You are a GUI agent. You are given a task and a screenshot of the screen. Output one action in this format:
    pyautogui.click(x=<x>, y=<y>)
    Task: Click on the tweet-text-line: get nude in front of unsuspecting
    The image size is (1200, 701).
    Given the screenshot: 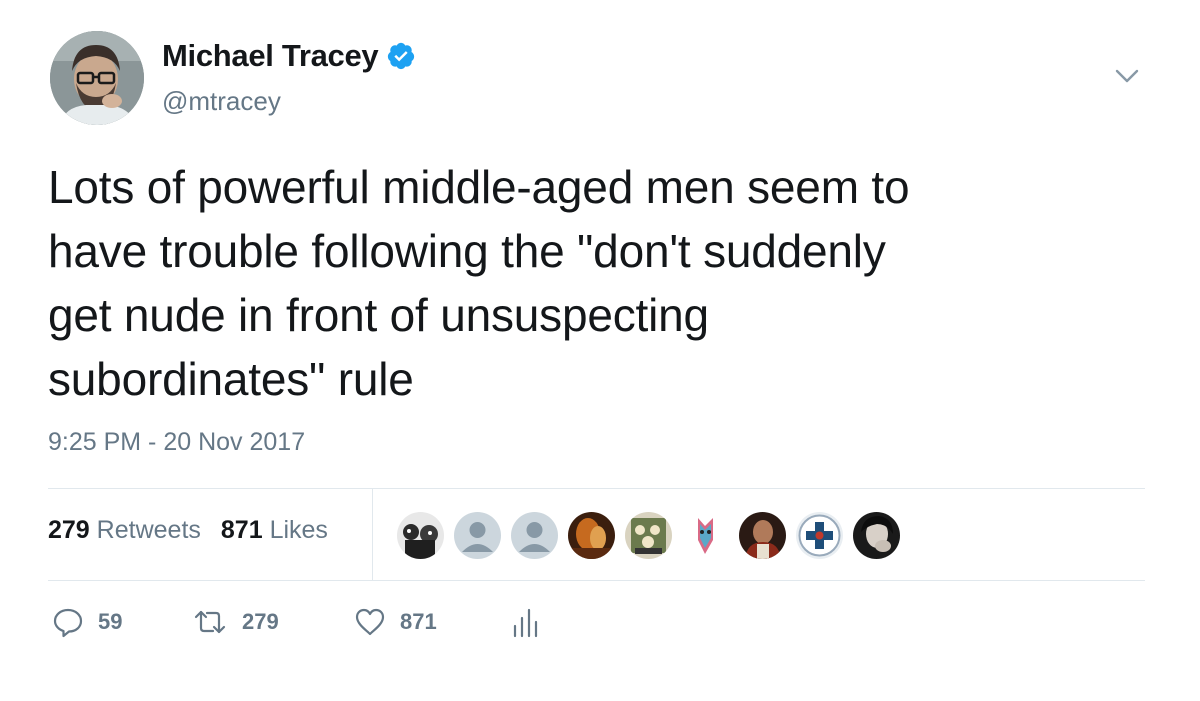 What is the action you would take?
    pyautogui.click(x=378, y=315)
    